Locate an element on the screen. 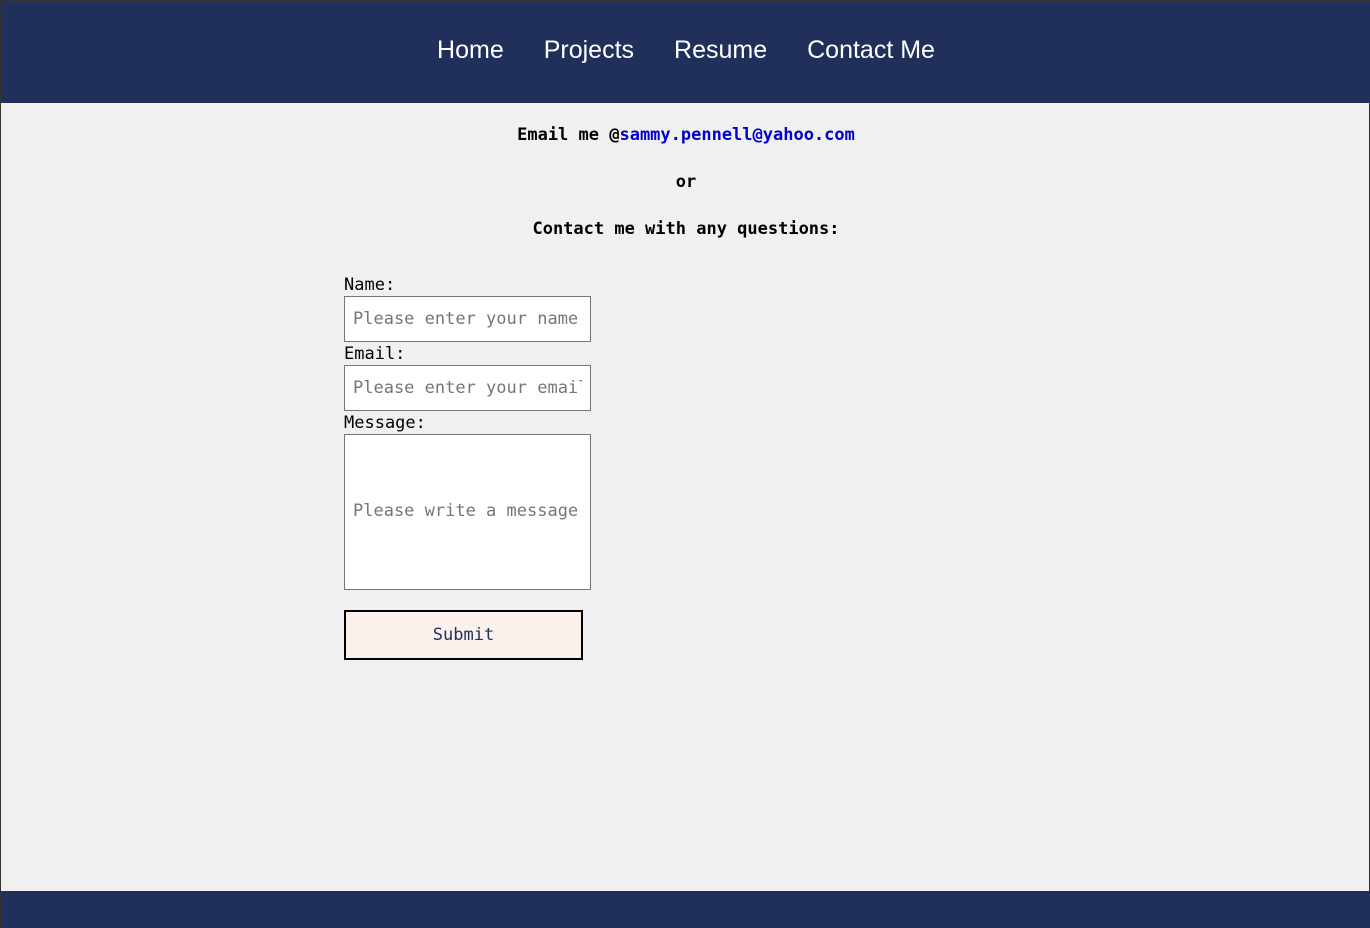 The image size is (1370, 928). message-textarea is located at coordinates (467, 512).